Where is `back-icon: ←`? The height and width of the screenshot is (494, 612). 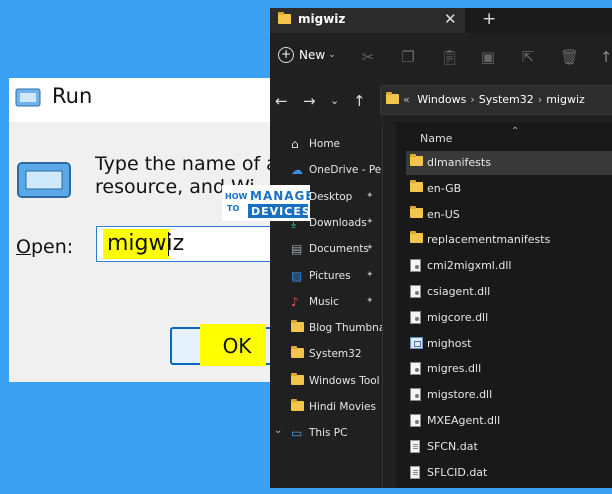
back-icon: ← is located at coordinates (281, 101).